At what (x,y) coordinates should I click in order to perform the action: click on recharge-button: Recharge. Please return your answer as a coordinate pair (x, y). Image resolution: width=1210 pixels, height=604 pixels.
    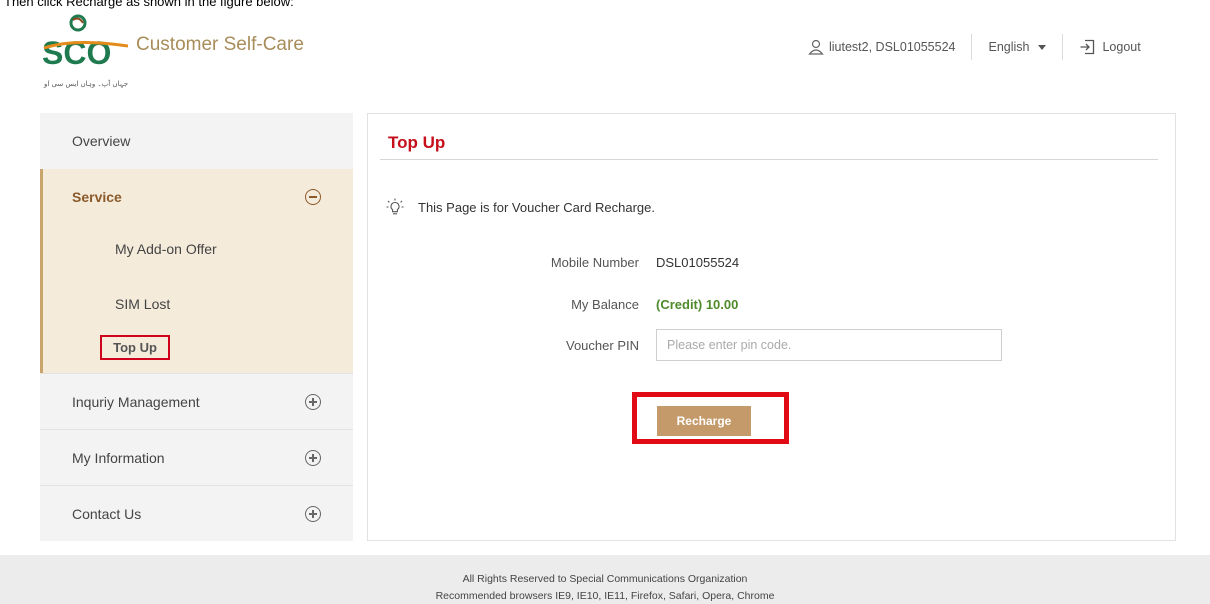
    Looking at the image, I should click on (704, 421).